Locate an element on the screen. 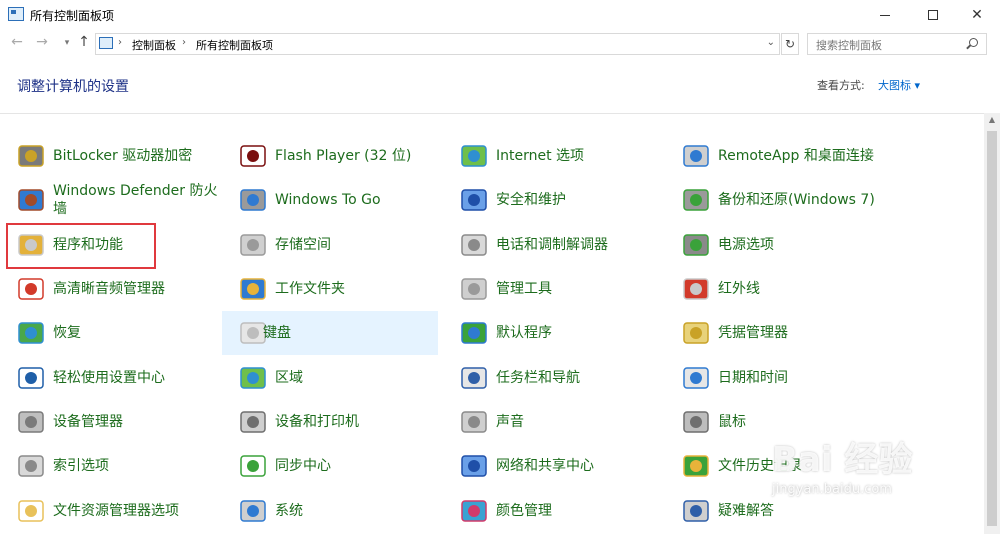 The image size is (1000, 534). cp-item-label: 索引选项 is located at coordinates (81, 466).